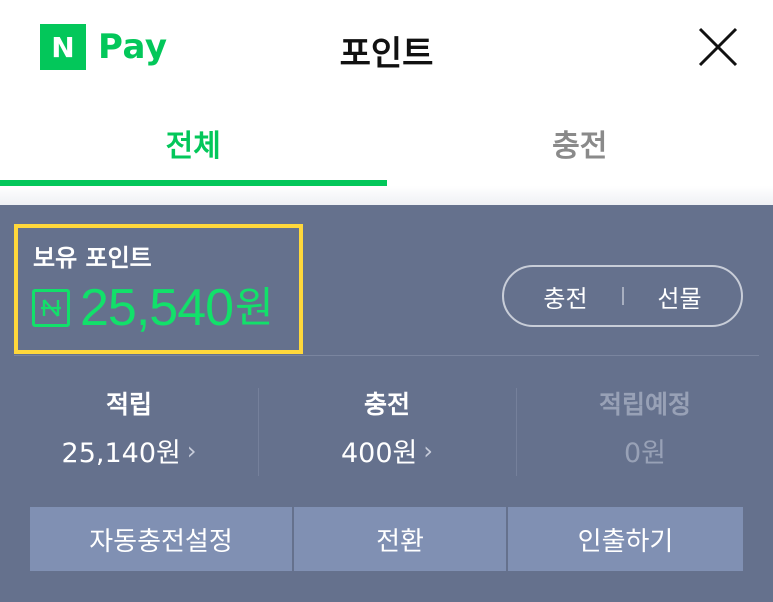 The height and width of the screenshot is (602, 773). I want to click on close-icon, so click(718, 47).